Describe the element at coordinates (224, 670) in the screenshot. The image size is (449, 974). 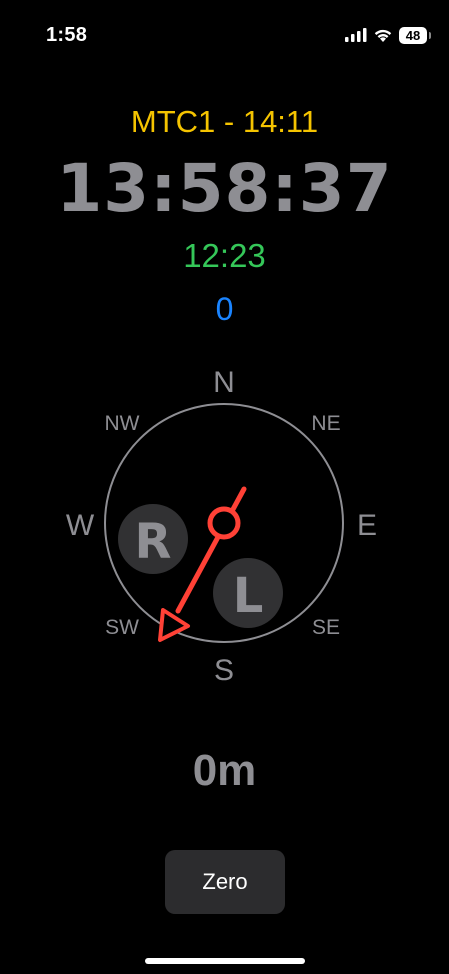
I see `compass-label-s: S` at that location.